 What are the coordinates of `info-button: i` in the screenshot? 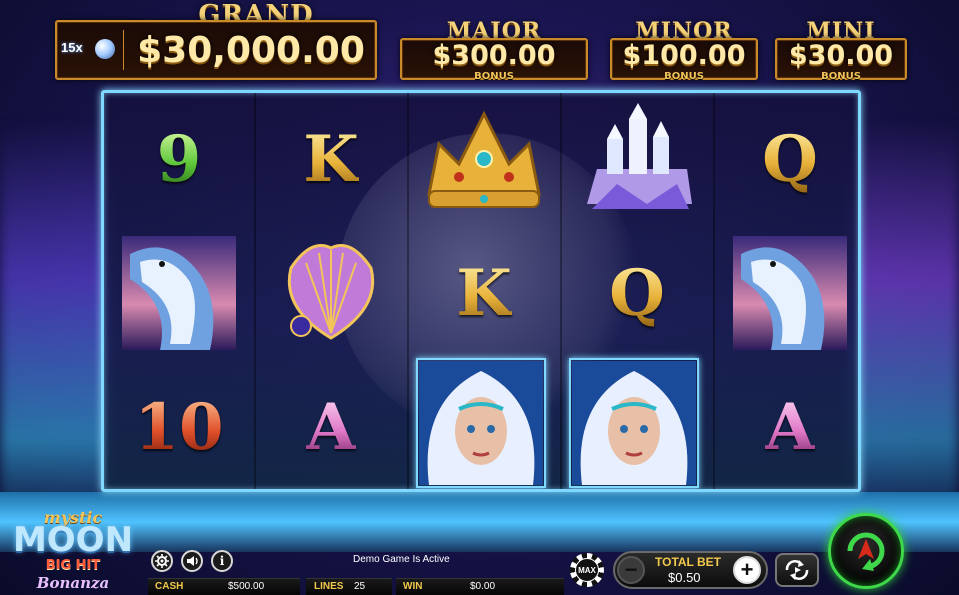 It's located at (222, 561).